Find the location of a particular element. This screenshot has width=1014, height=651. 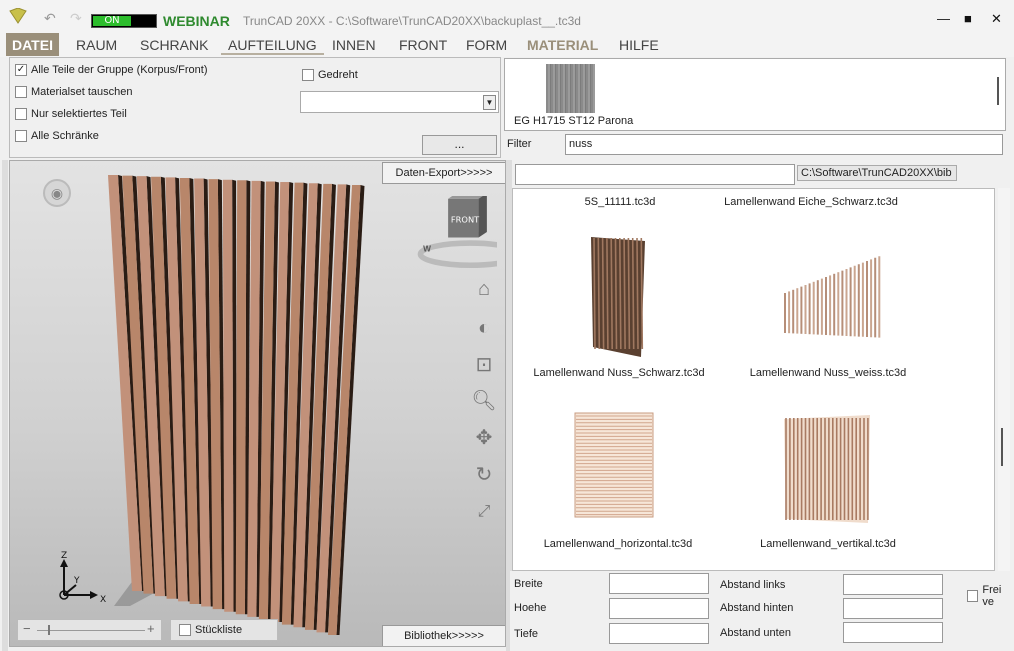

material-preview: EG H1715 ST12 Parona is located at coordinates (755, 94).